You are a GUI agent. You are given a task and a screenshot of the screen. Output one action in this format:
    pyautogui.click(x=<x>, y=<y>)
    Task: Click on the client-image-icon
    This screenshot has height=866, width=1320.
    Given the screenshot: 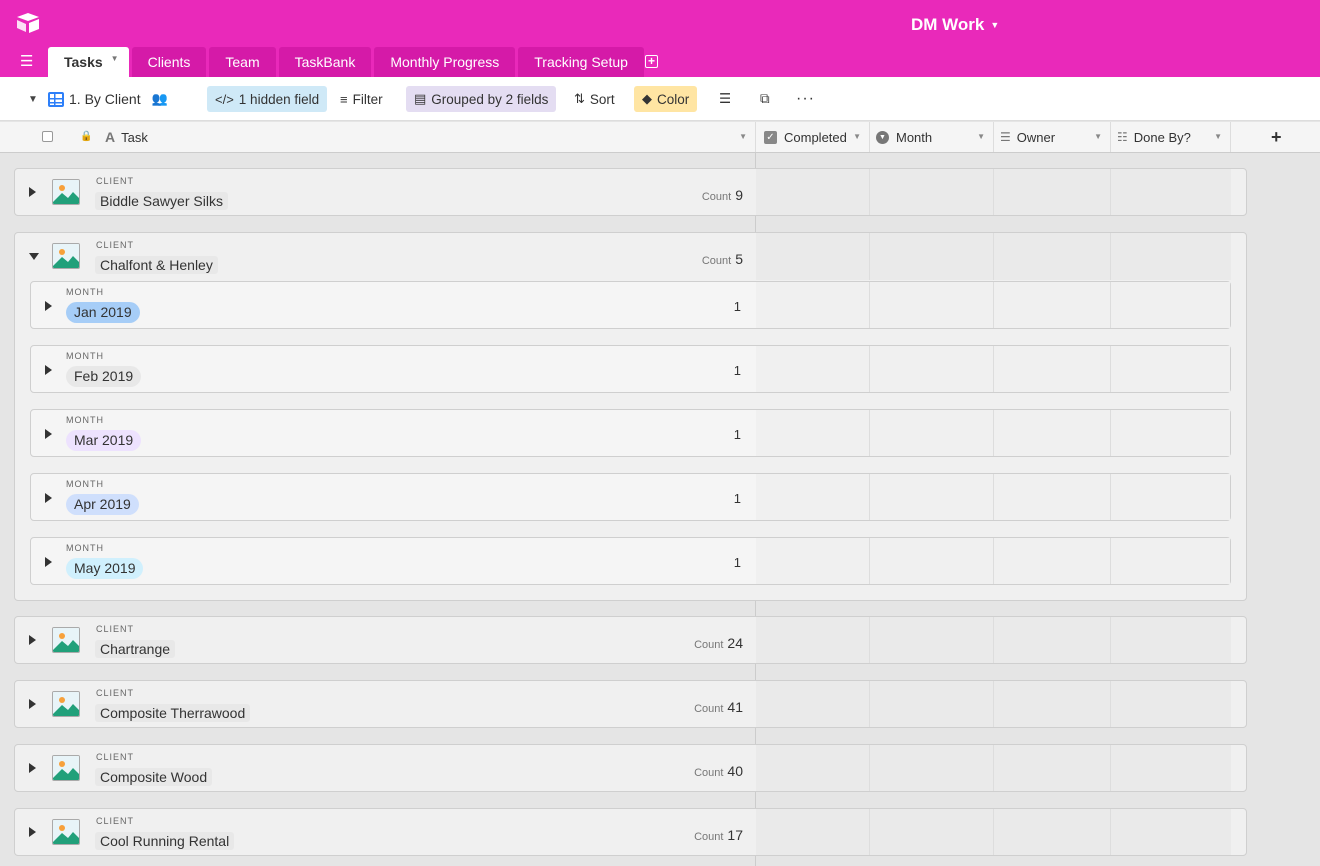 What is the action you would take?
    pyautogui.click(x=66, y=768)
    